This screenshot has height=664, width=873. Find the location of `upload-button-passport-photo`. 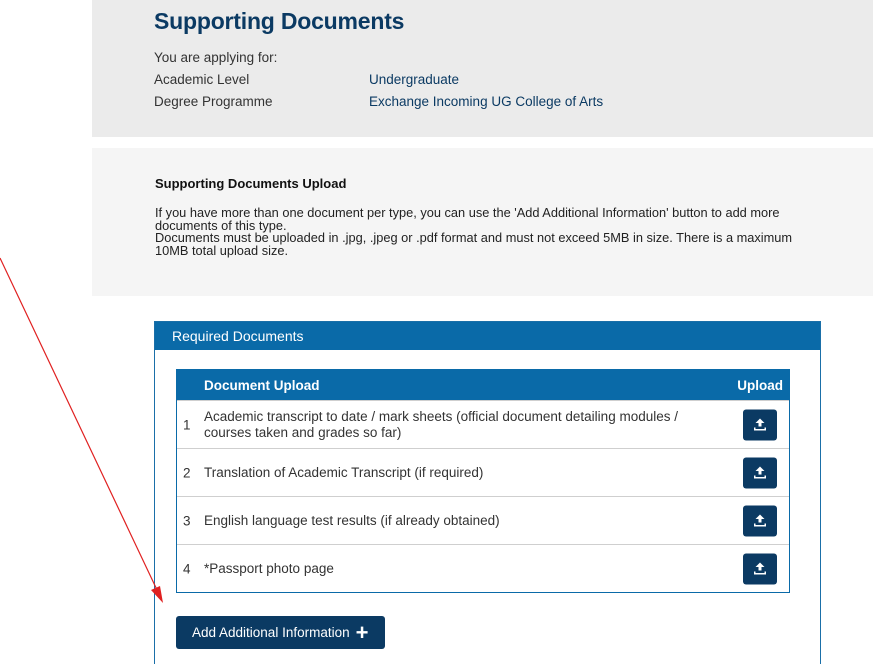

upload-button-passport-photo is located at coordinates (760, 568).